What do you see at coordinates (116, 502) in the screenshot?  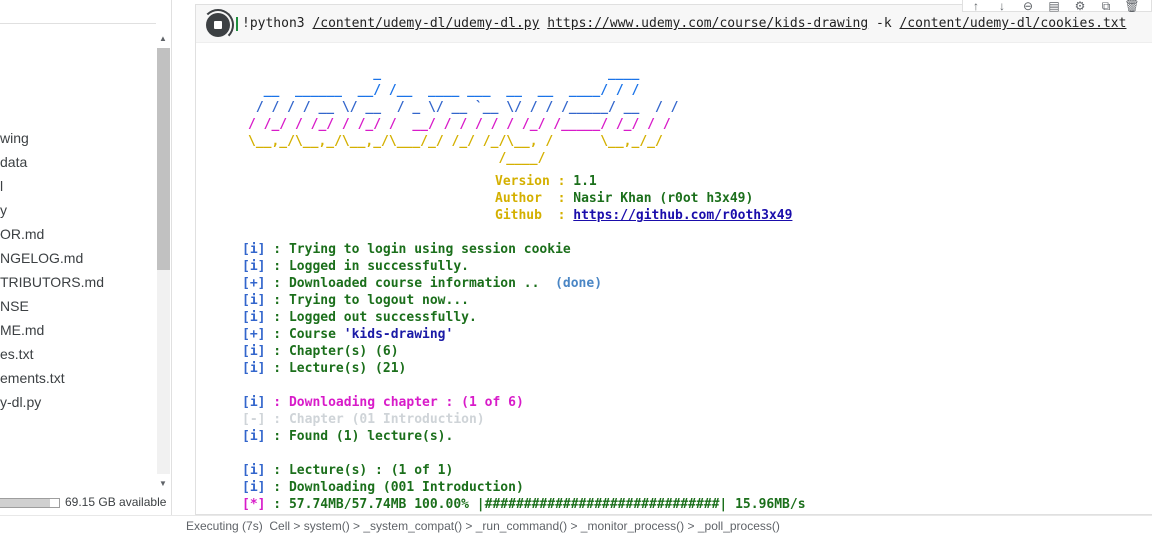 I see `disk-available-label: 69.15 GB available` at bounding box center [116, 502].